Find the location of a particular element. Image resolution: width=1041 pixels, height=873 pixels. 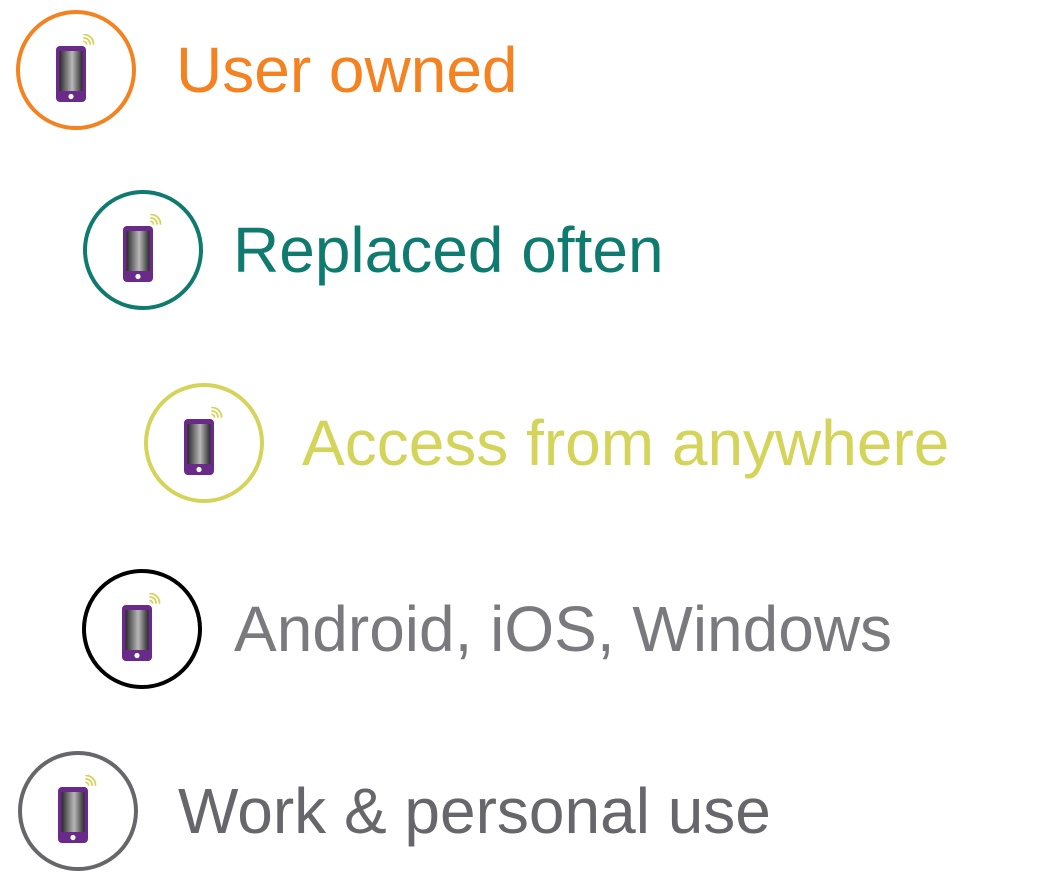

bullet-label: Access from anywhere is located at coordinates (626, 443).